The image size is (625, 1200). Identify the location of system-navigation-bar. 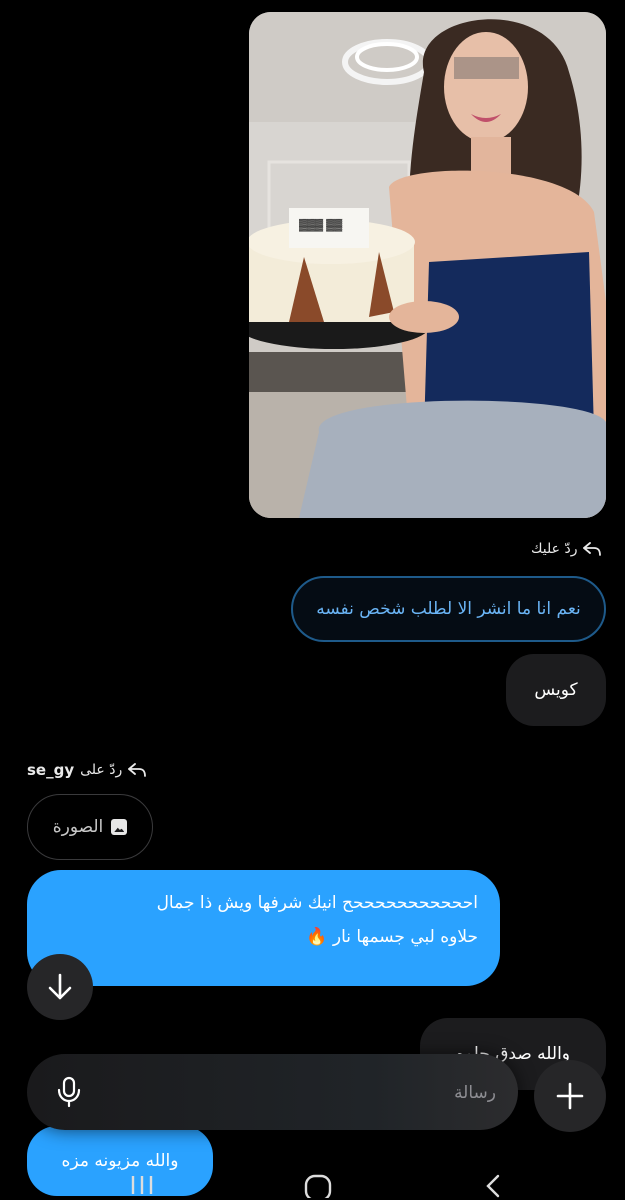
(312, 1184).